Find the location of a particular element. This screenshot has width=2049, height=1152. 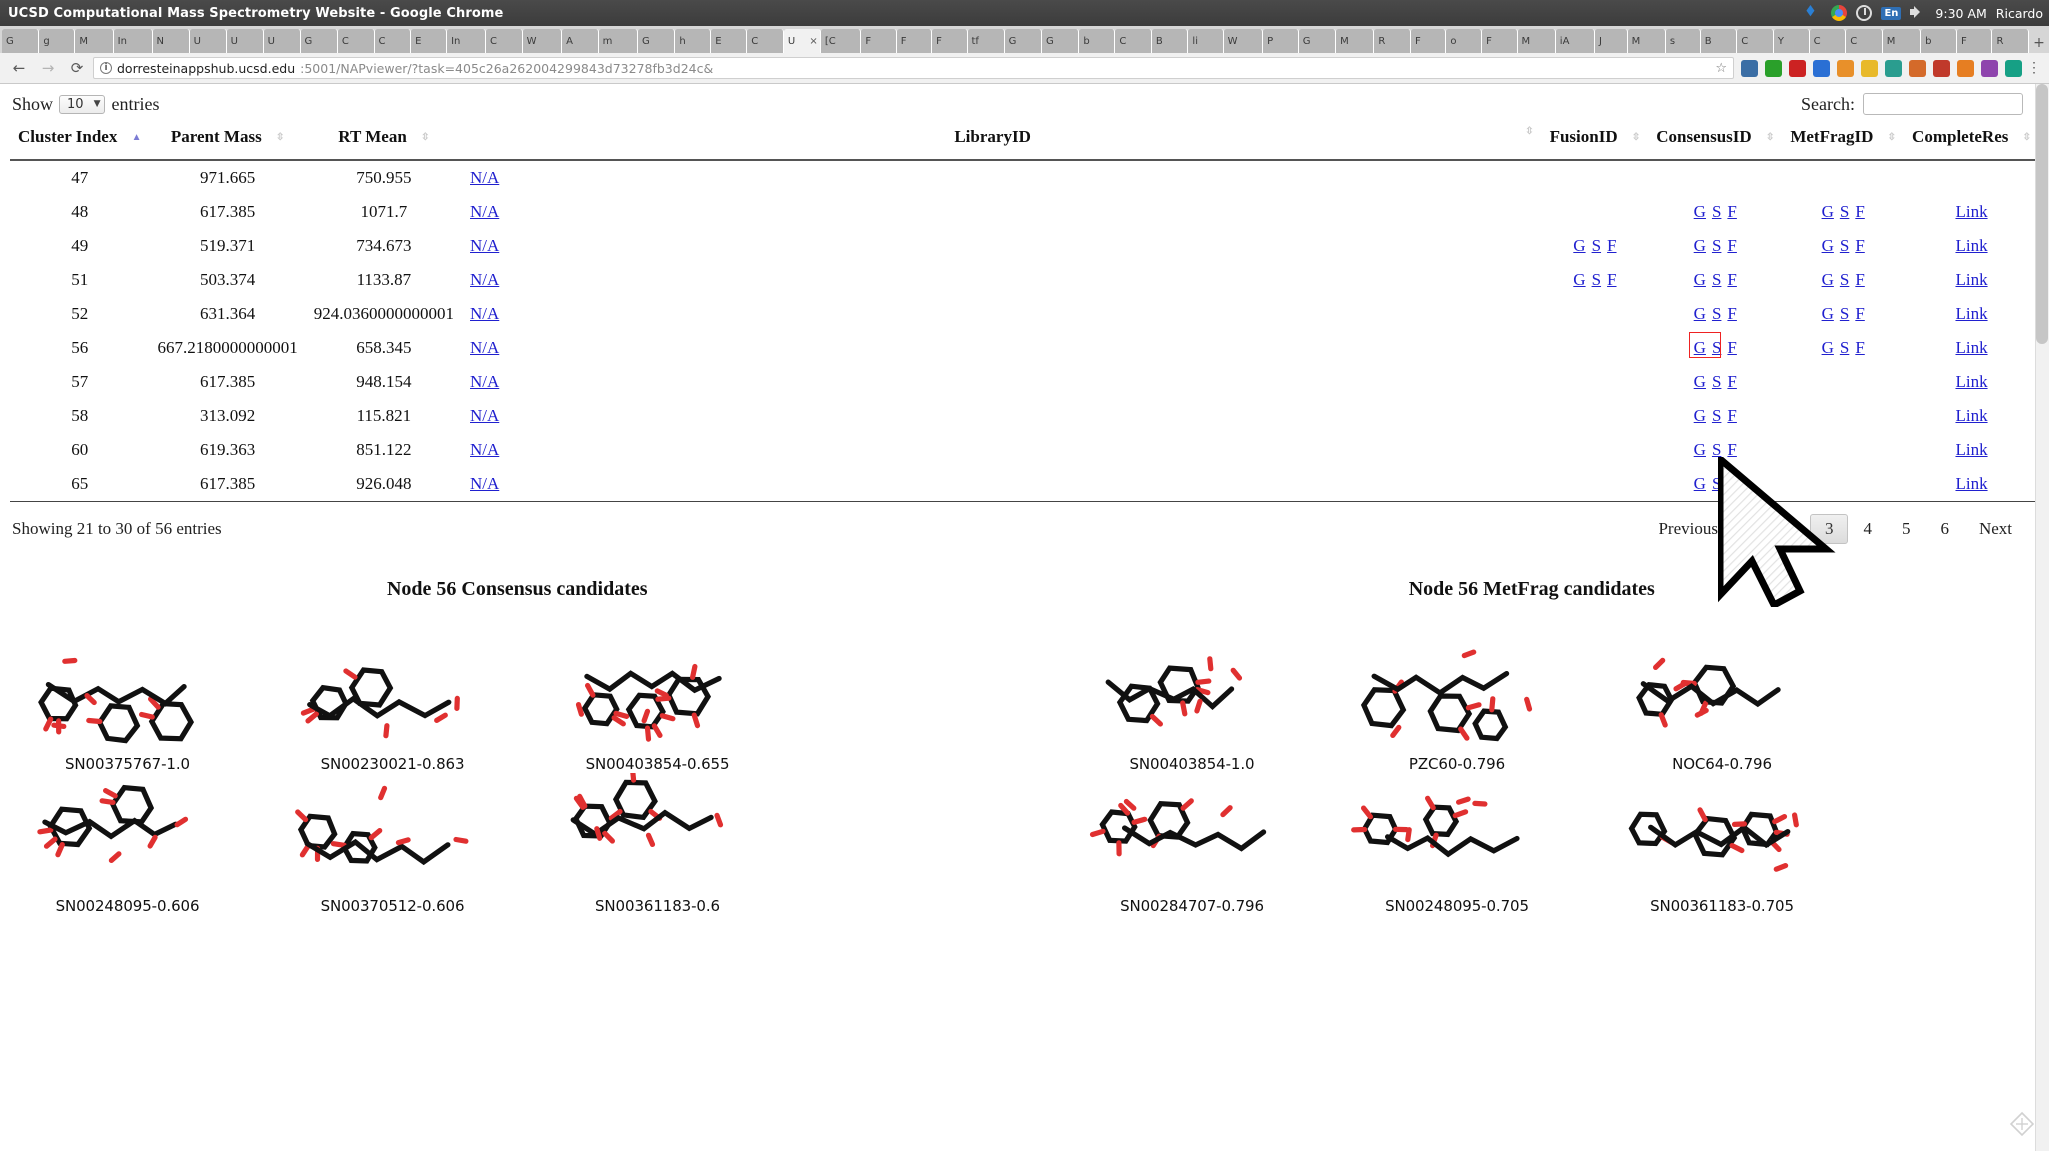

check-icon is located at coordinates (1773, 68).